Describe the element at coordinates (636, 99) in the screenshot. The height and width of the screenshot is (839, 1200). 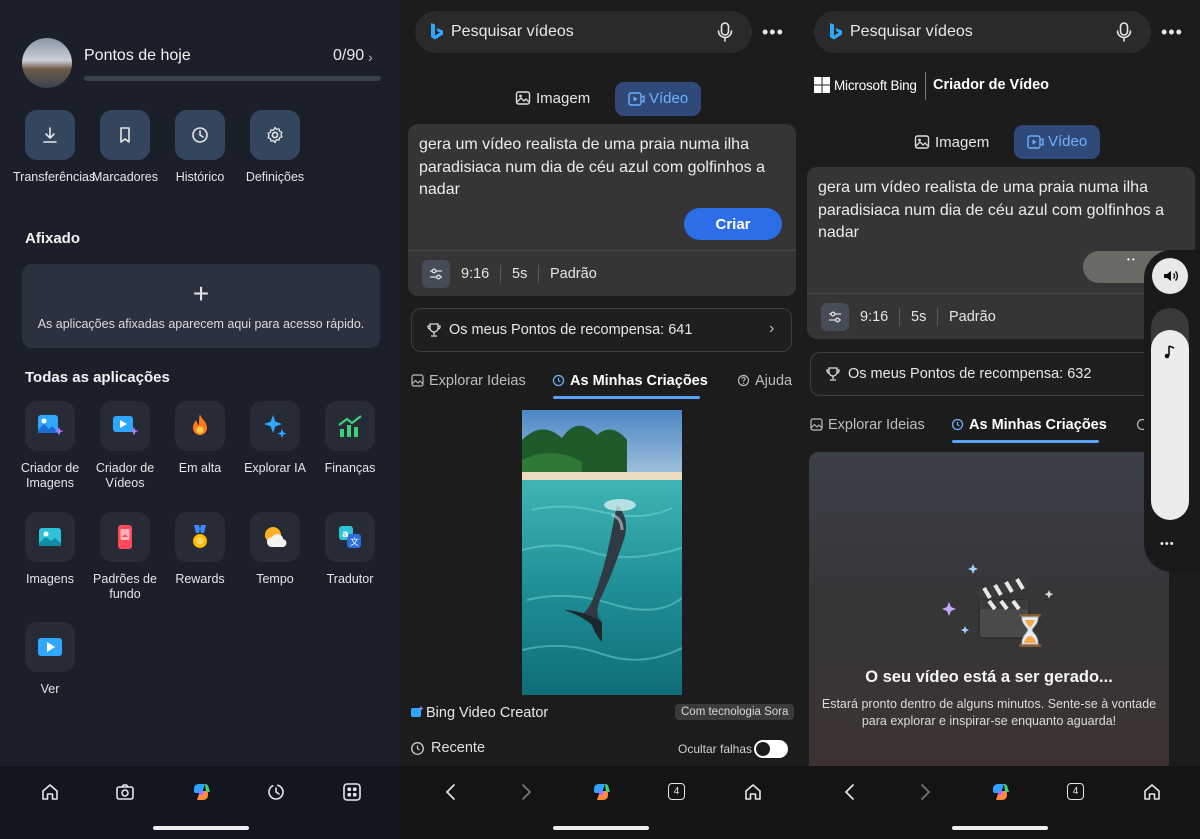
I see `video-tab-icon` at that location.